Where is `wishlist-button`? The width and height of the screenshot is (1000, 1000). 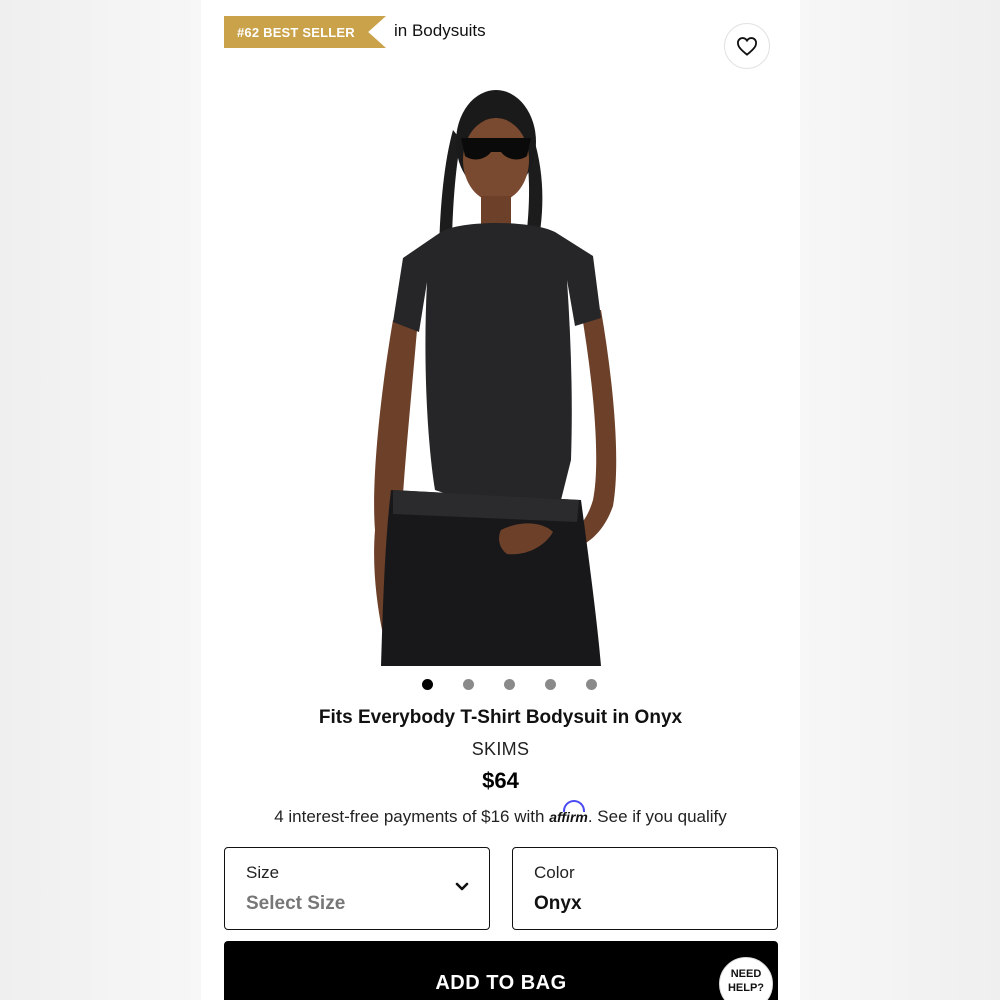 wishlist-button is located at coordinates (747, 46).